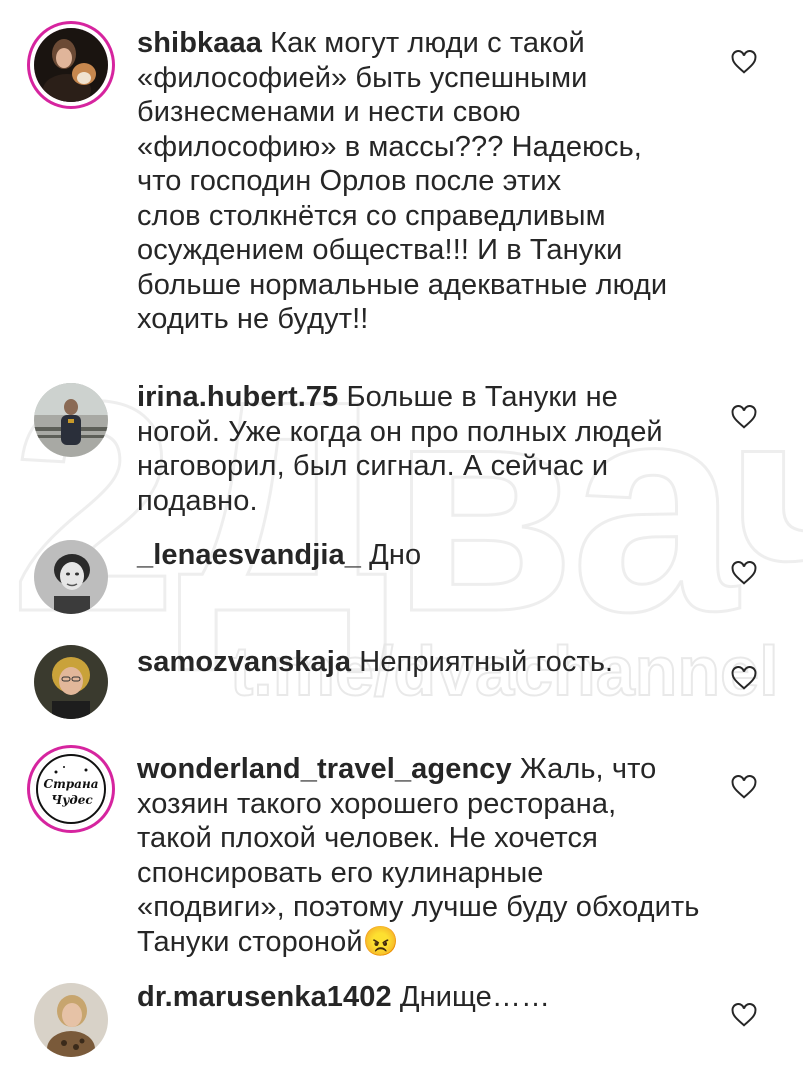  I want to click on comment-line: «философией» быть успешными, so click(362, 77).